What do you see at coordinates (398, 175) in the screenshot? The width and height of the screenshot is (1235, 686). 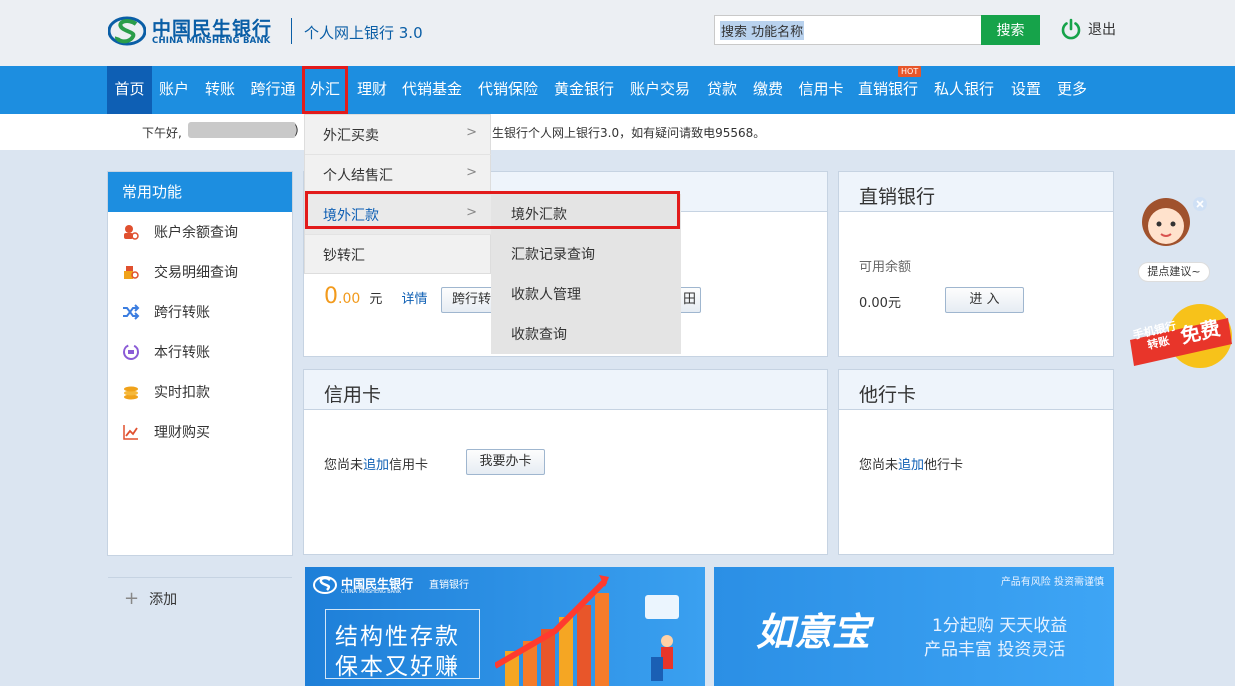 I see `menu-item-fx-settlement: 个人结售汇 >` at bounding box center [398, 175].